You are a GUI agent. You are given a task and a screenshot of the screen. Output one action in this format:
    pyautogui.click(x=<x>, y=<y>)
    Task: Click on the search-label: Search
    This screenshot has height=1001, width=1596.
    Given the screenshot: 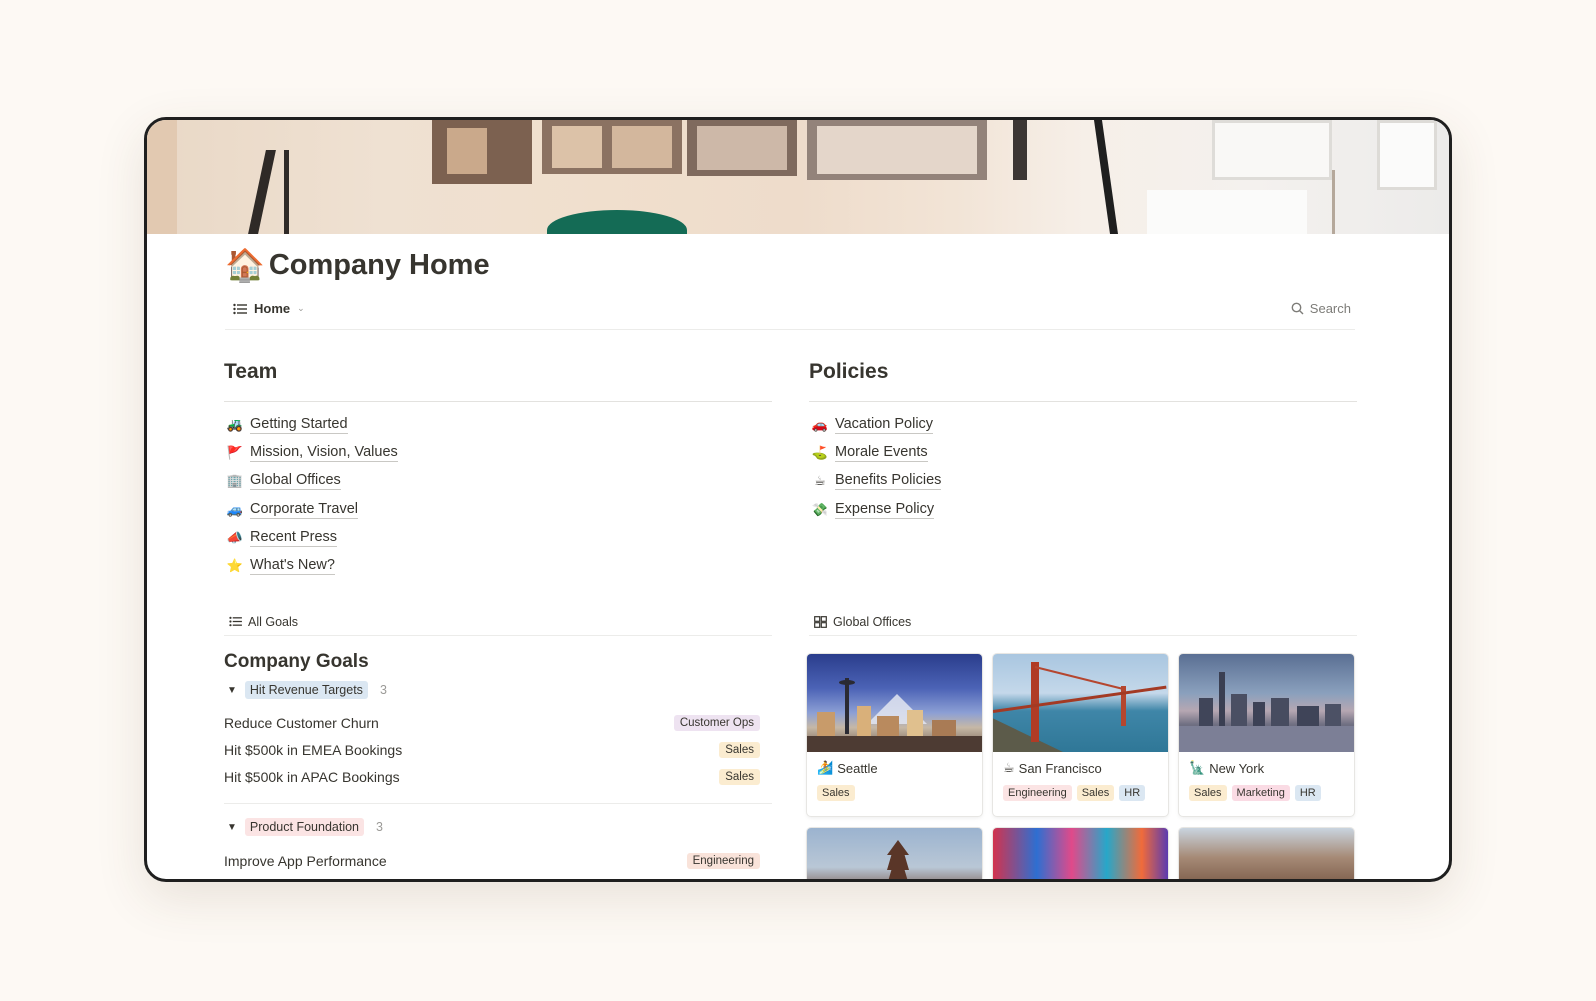 What is the action you would take?
    pyautogui.click(x=1330, y=308)
    